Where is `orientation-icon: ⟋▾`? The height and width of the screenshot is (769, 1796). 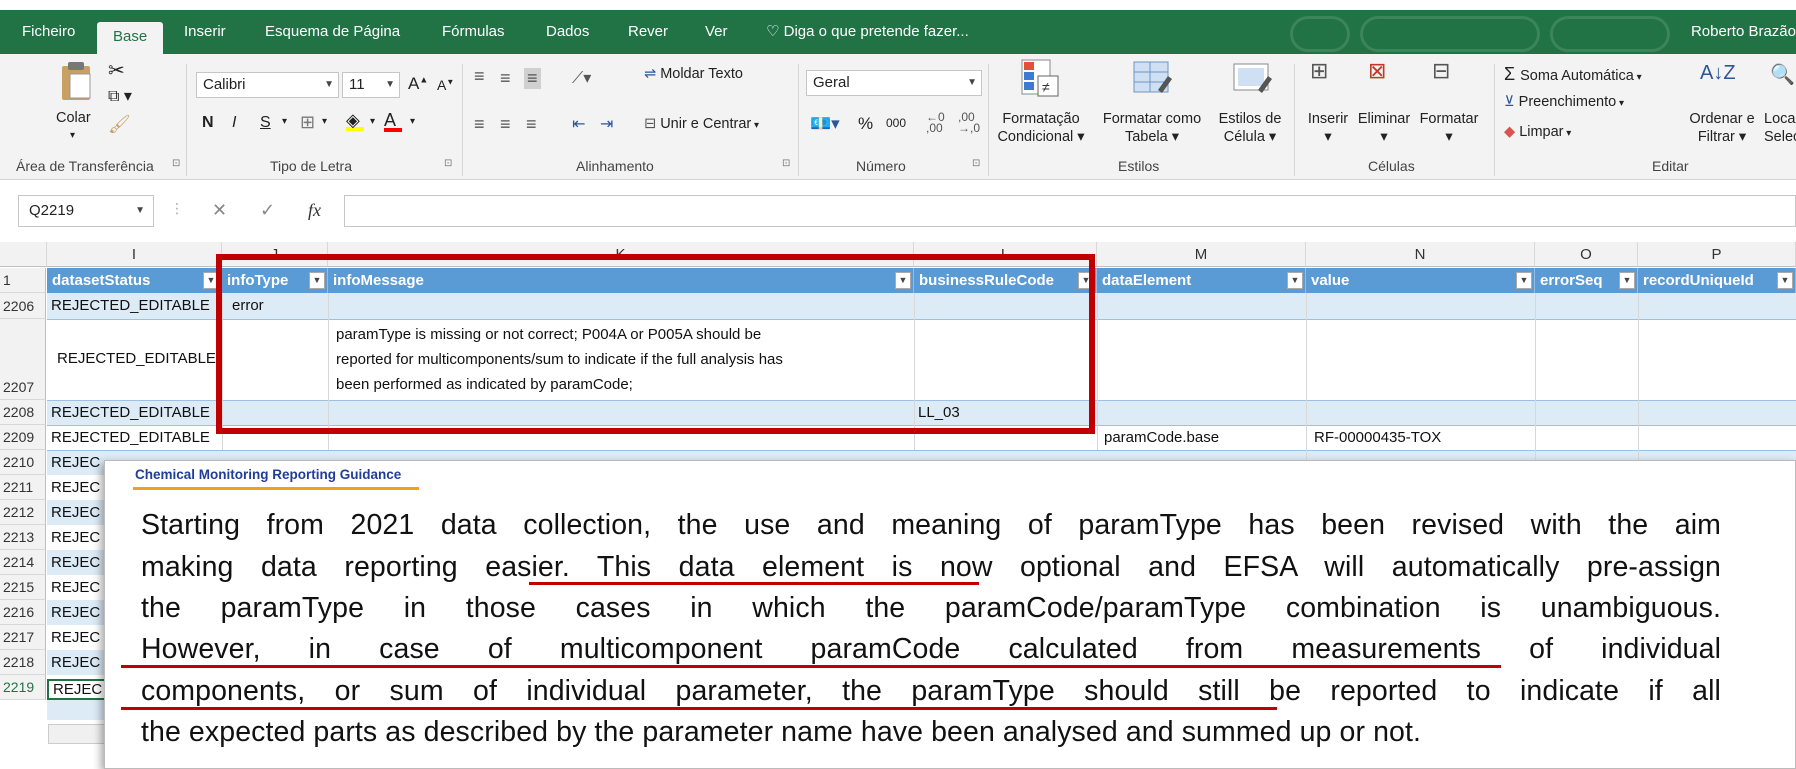 orientation-icon: ⟋▾ is located at coordinates (581, 78).